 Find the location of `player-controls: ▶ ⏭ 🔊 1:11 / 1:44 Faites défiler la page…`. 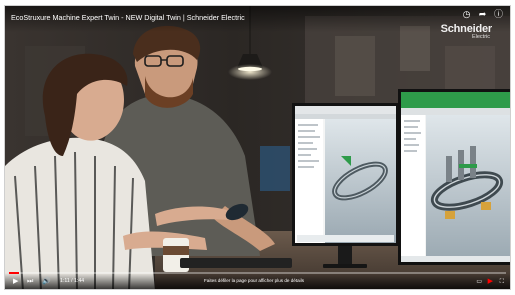

player-controls: ▶ ⏭ 🔊 1:11 / 1:44 Faites défiler la page… is located at coordinates (257, 280).